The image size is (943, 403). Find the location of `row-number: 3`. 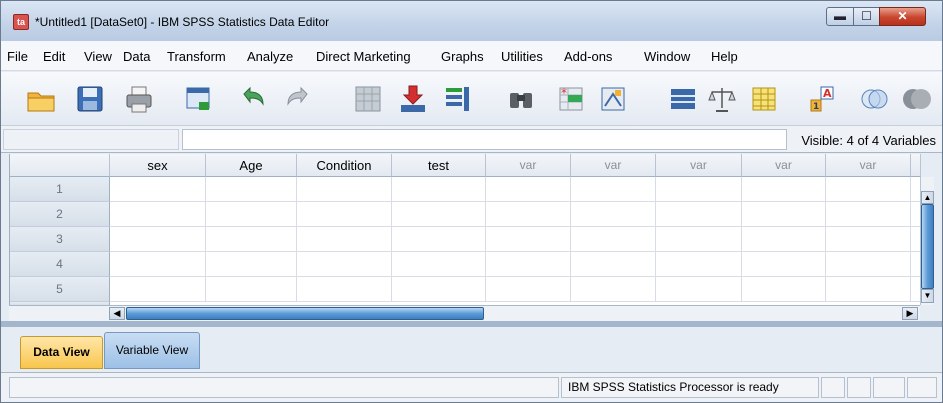

row-number: 3 is located at coordinates (60, 239).